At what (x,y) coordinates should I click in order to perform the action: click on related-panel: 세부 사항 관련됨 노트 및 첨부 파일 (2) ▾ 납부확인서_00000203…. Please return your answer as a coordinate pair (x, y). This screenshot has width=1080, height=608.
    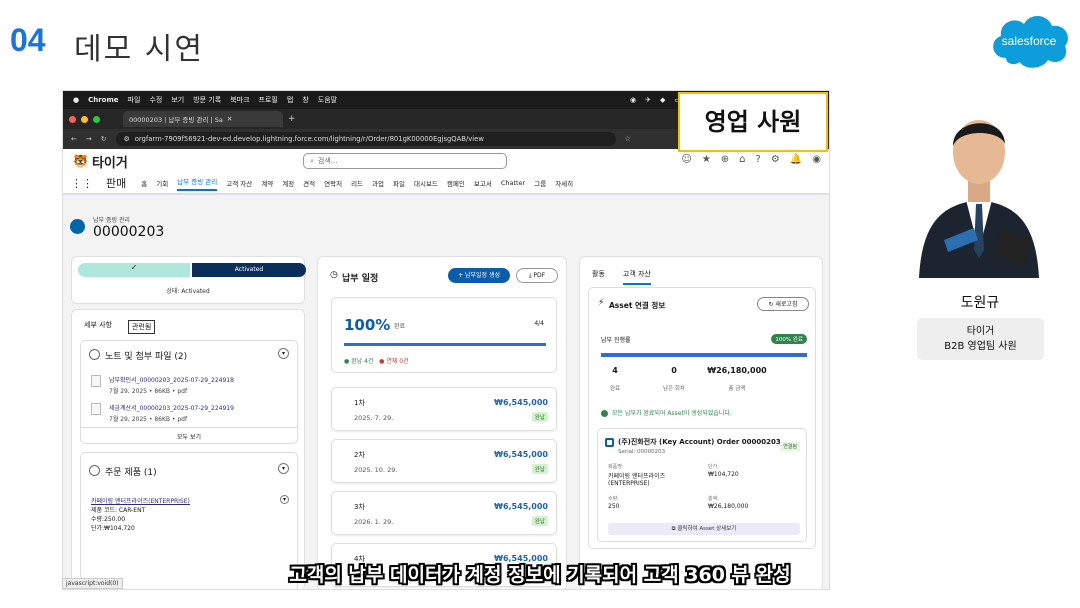
    Looking at the image, I should click on (188, 449).